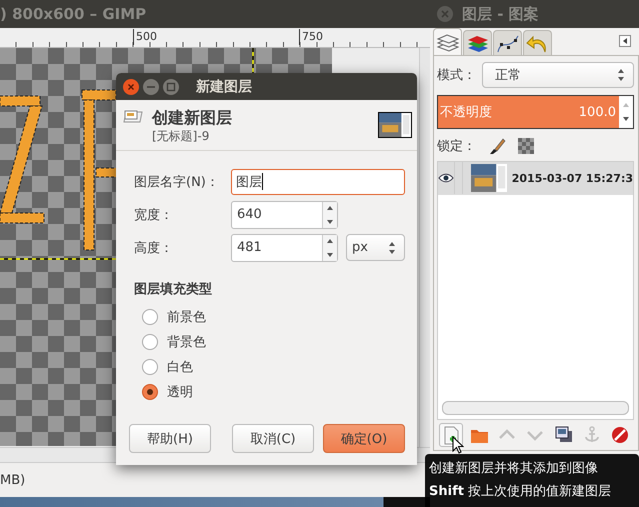  What do you see at coordinates (364, 438) in the screenshot?
I see `dialog-button: 确定(O)` at bounding box center [364, 438].